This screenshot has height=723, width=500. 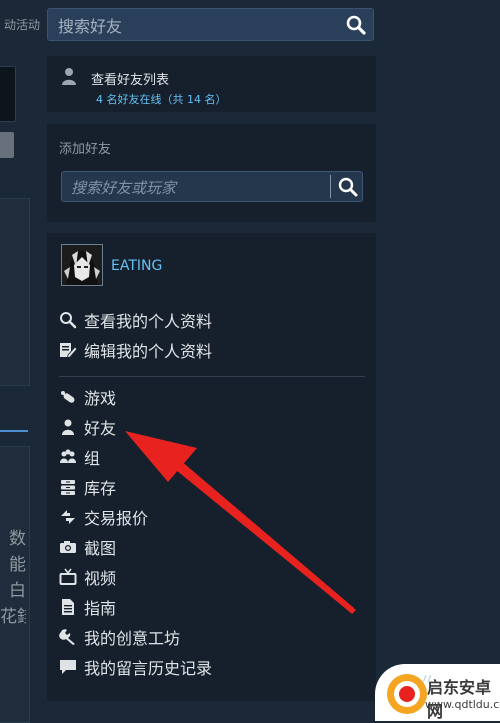 What do you see at coordinates (437, 692) in the screenshot?
I see `watermark: 〃 启东安卓网 www.qdtldu.com` at bounding box center [437, 692].